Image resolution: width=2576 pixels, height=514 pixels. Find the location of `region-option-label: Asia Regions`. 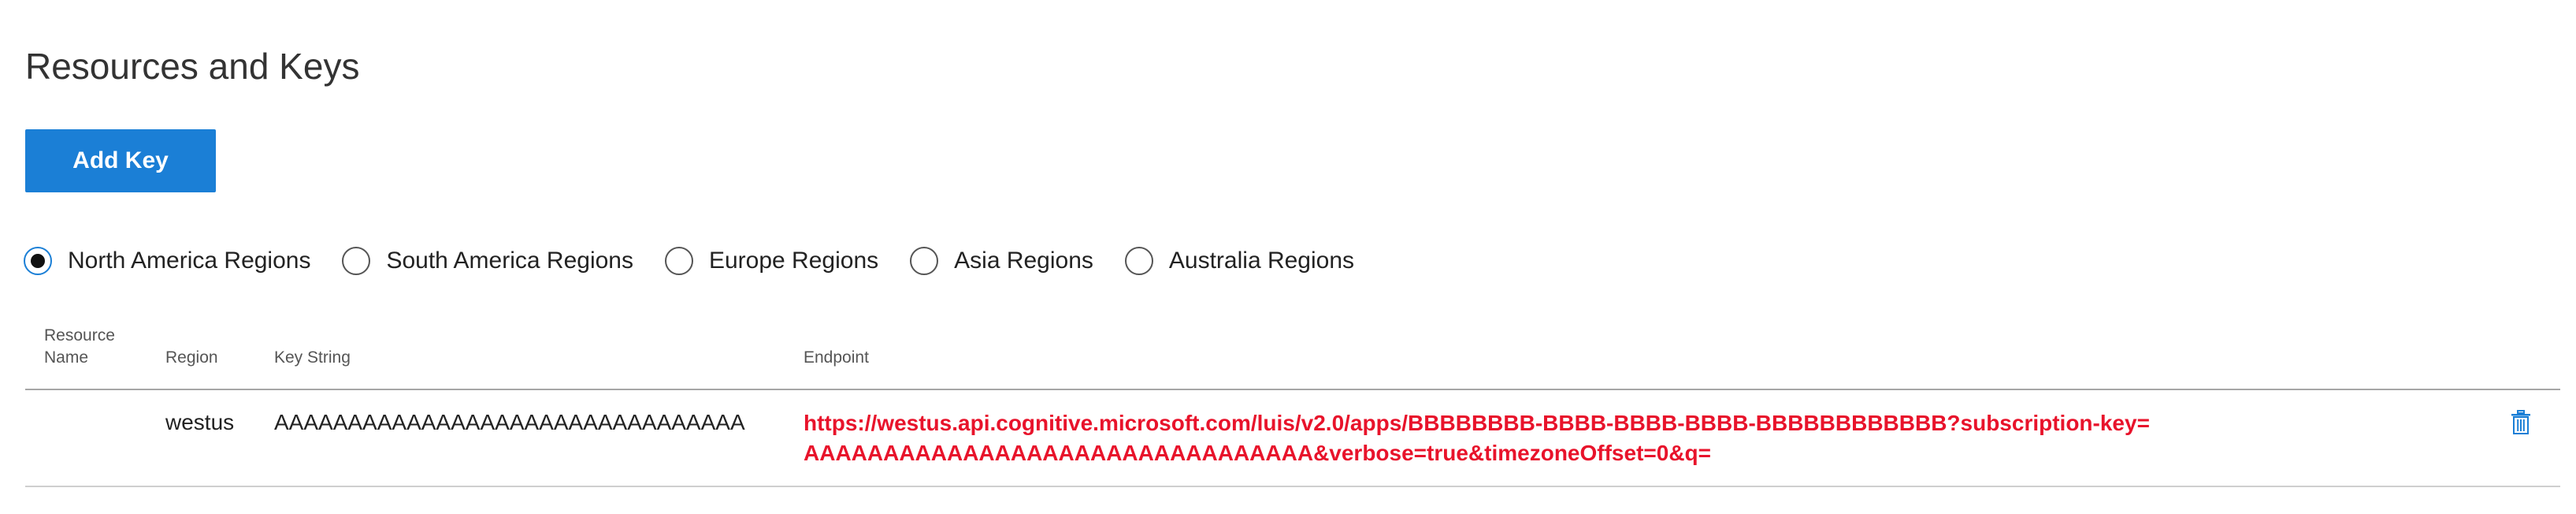

region-option-label: Asia Regions is located at coordinates (1023, 261).